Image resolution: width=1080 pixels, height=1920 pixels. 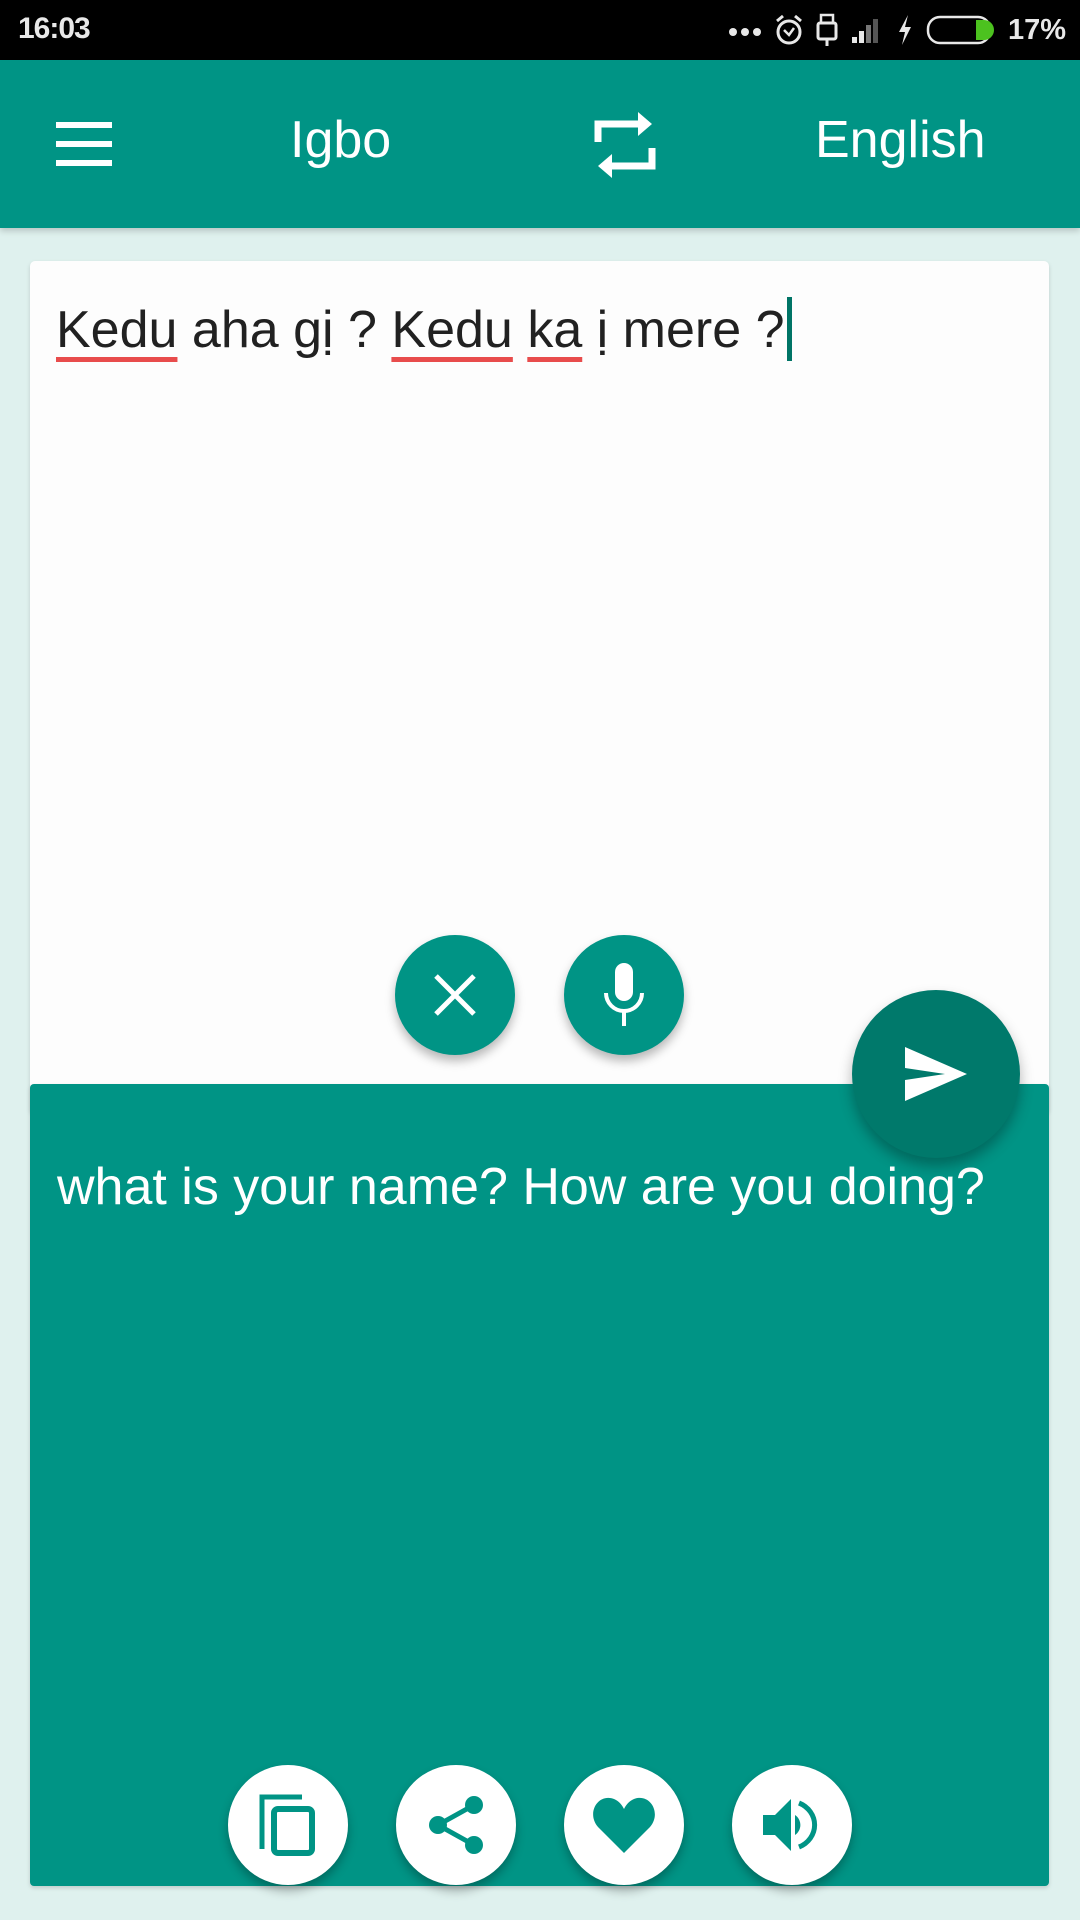 I want to click on alarm-icon, so click(x=789, y=30).